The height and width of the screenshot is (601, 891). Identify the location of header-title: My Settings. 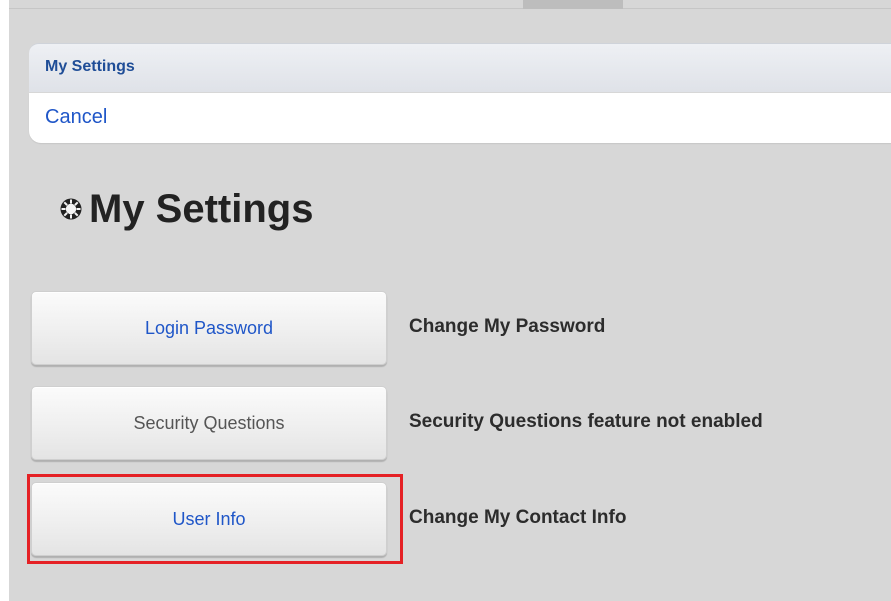
(90, 66).